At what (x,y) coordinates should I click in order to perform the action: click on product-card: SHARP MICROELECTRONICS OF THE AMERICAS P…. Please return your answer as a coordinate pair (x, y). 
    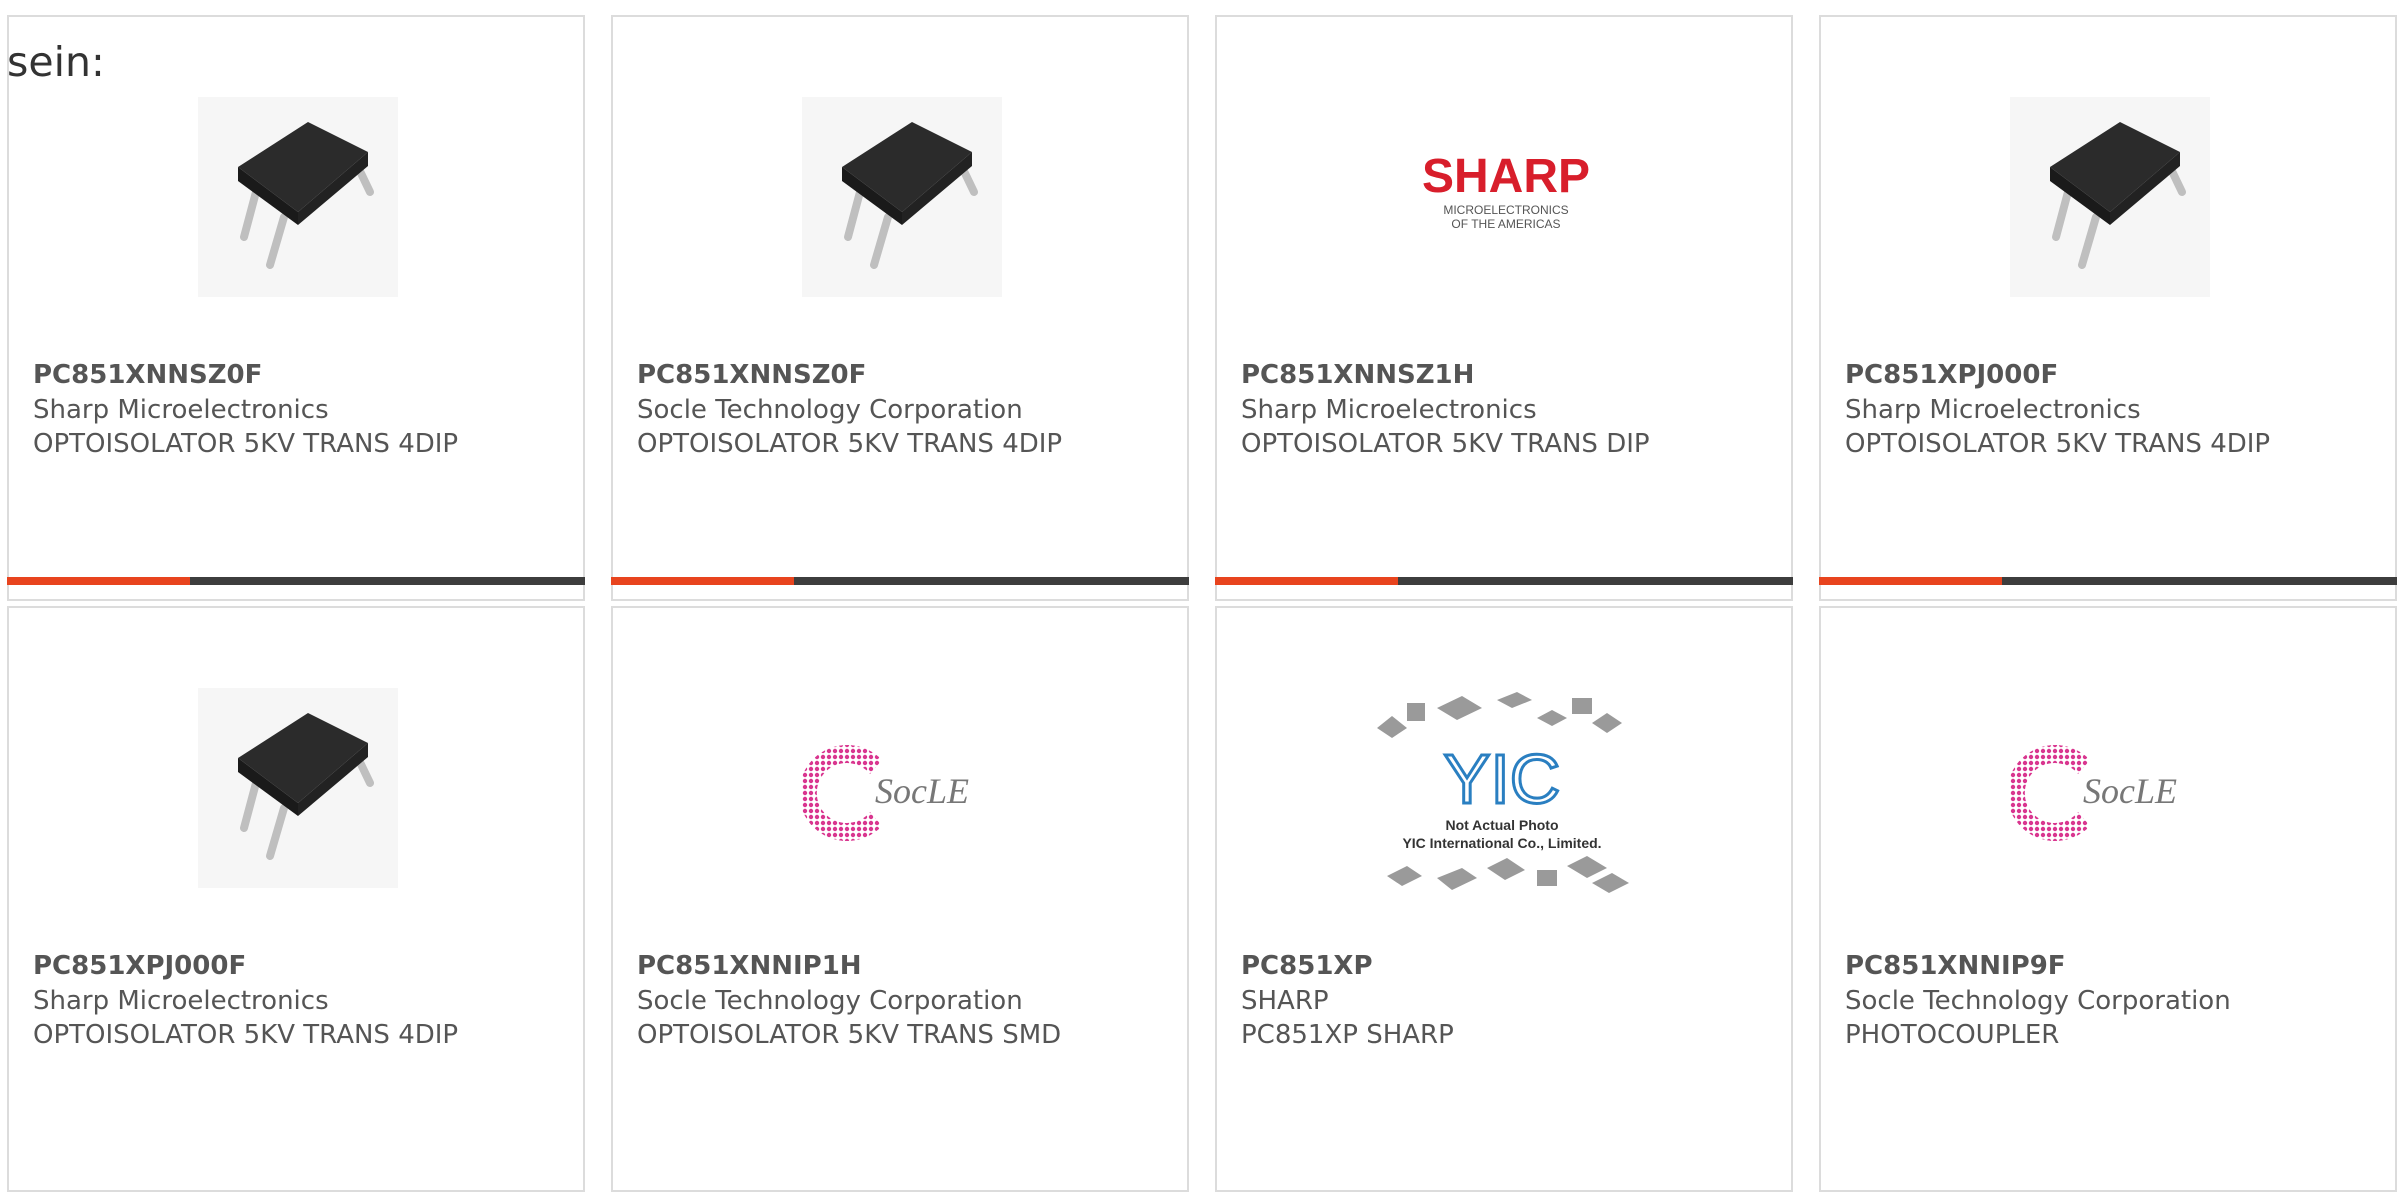
    Looking at the image, I should click on (1504, 308).